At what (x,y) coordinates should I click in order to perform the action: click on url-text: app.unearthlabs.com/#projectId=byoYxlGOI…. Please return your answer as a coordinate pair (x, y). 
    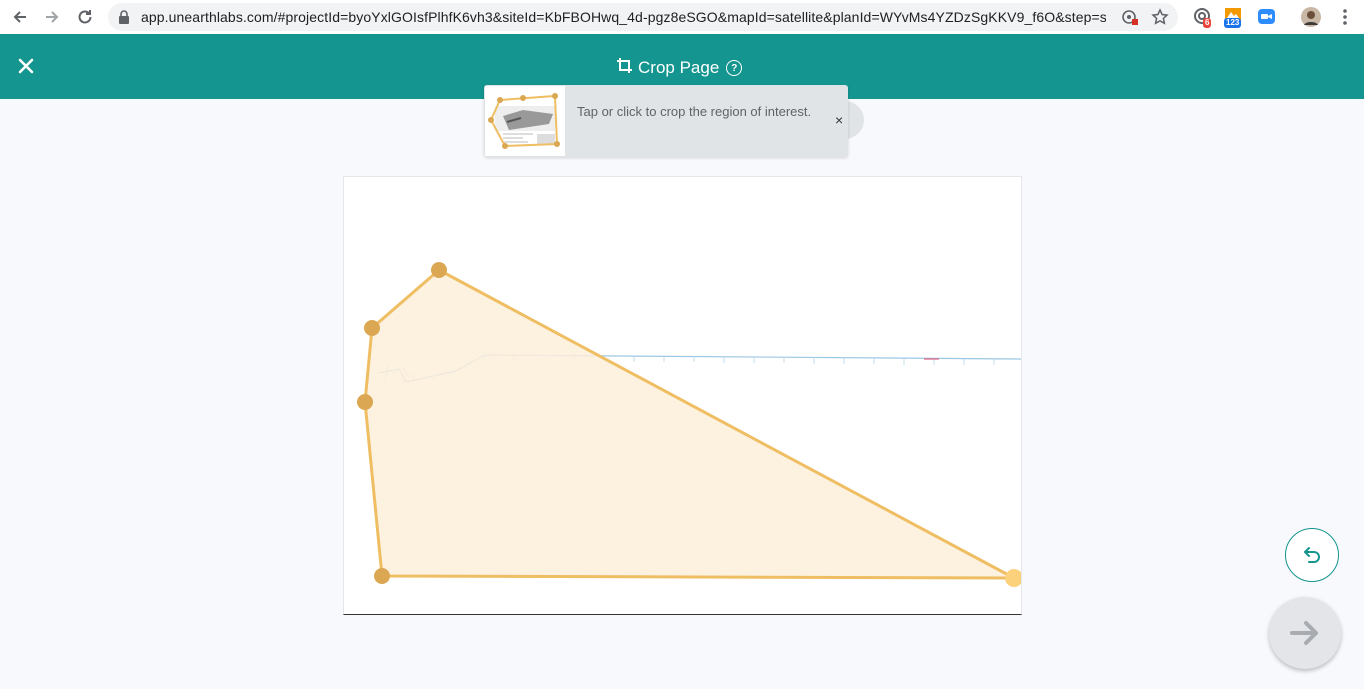
    Looking at the image, I should click on (623, 17).